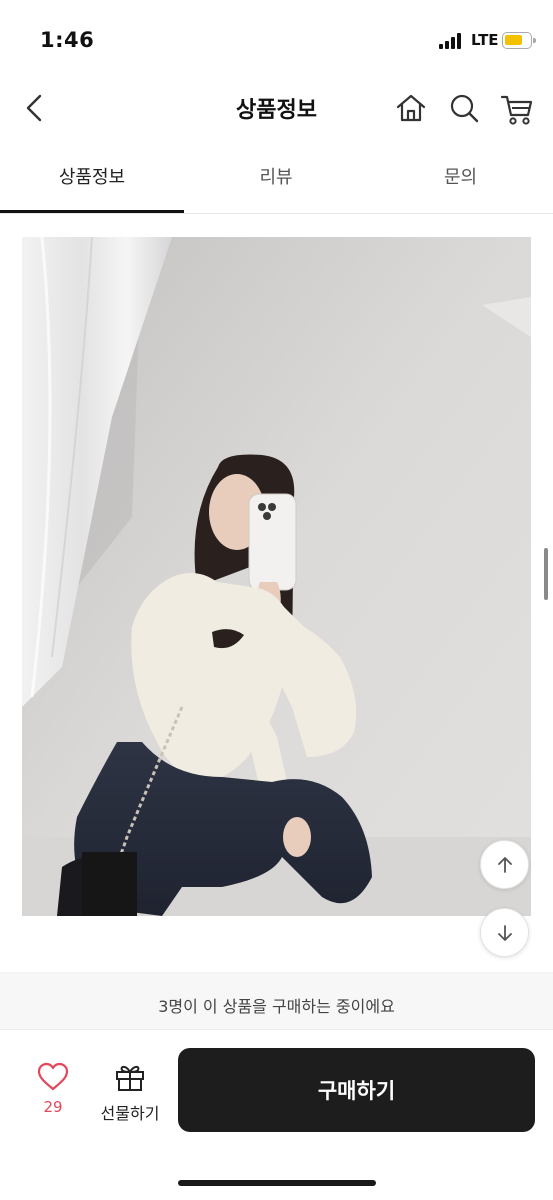  I want to click on status-bar: 1:46 LTE, so click(276, 40).